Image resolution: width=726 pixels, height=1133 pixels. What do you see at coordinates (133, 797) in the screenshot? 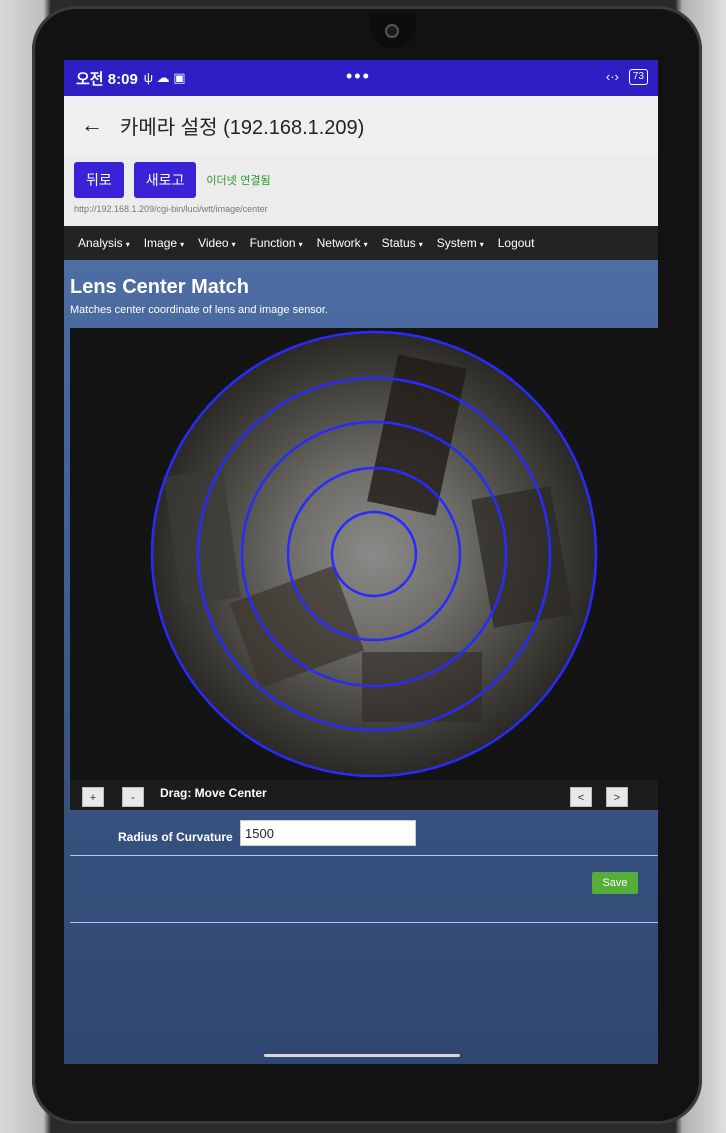
I see `zoom-out-button: -` at bounding box center [133, 797].